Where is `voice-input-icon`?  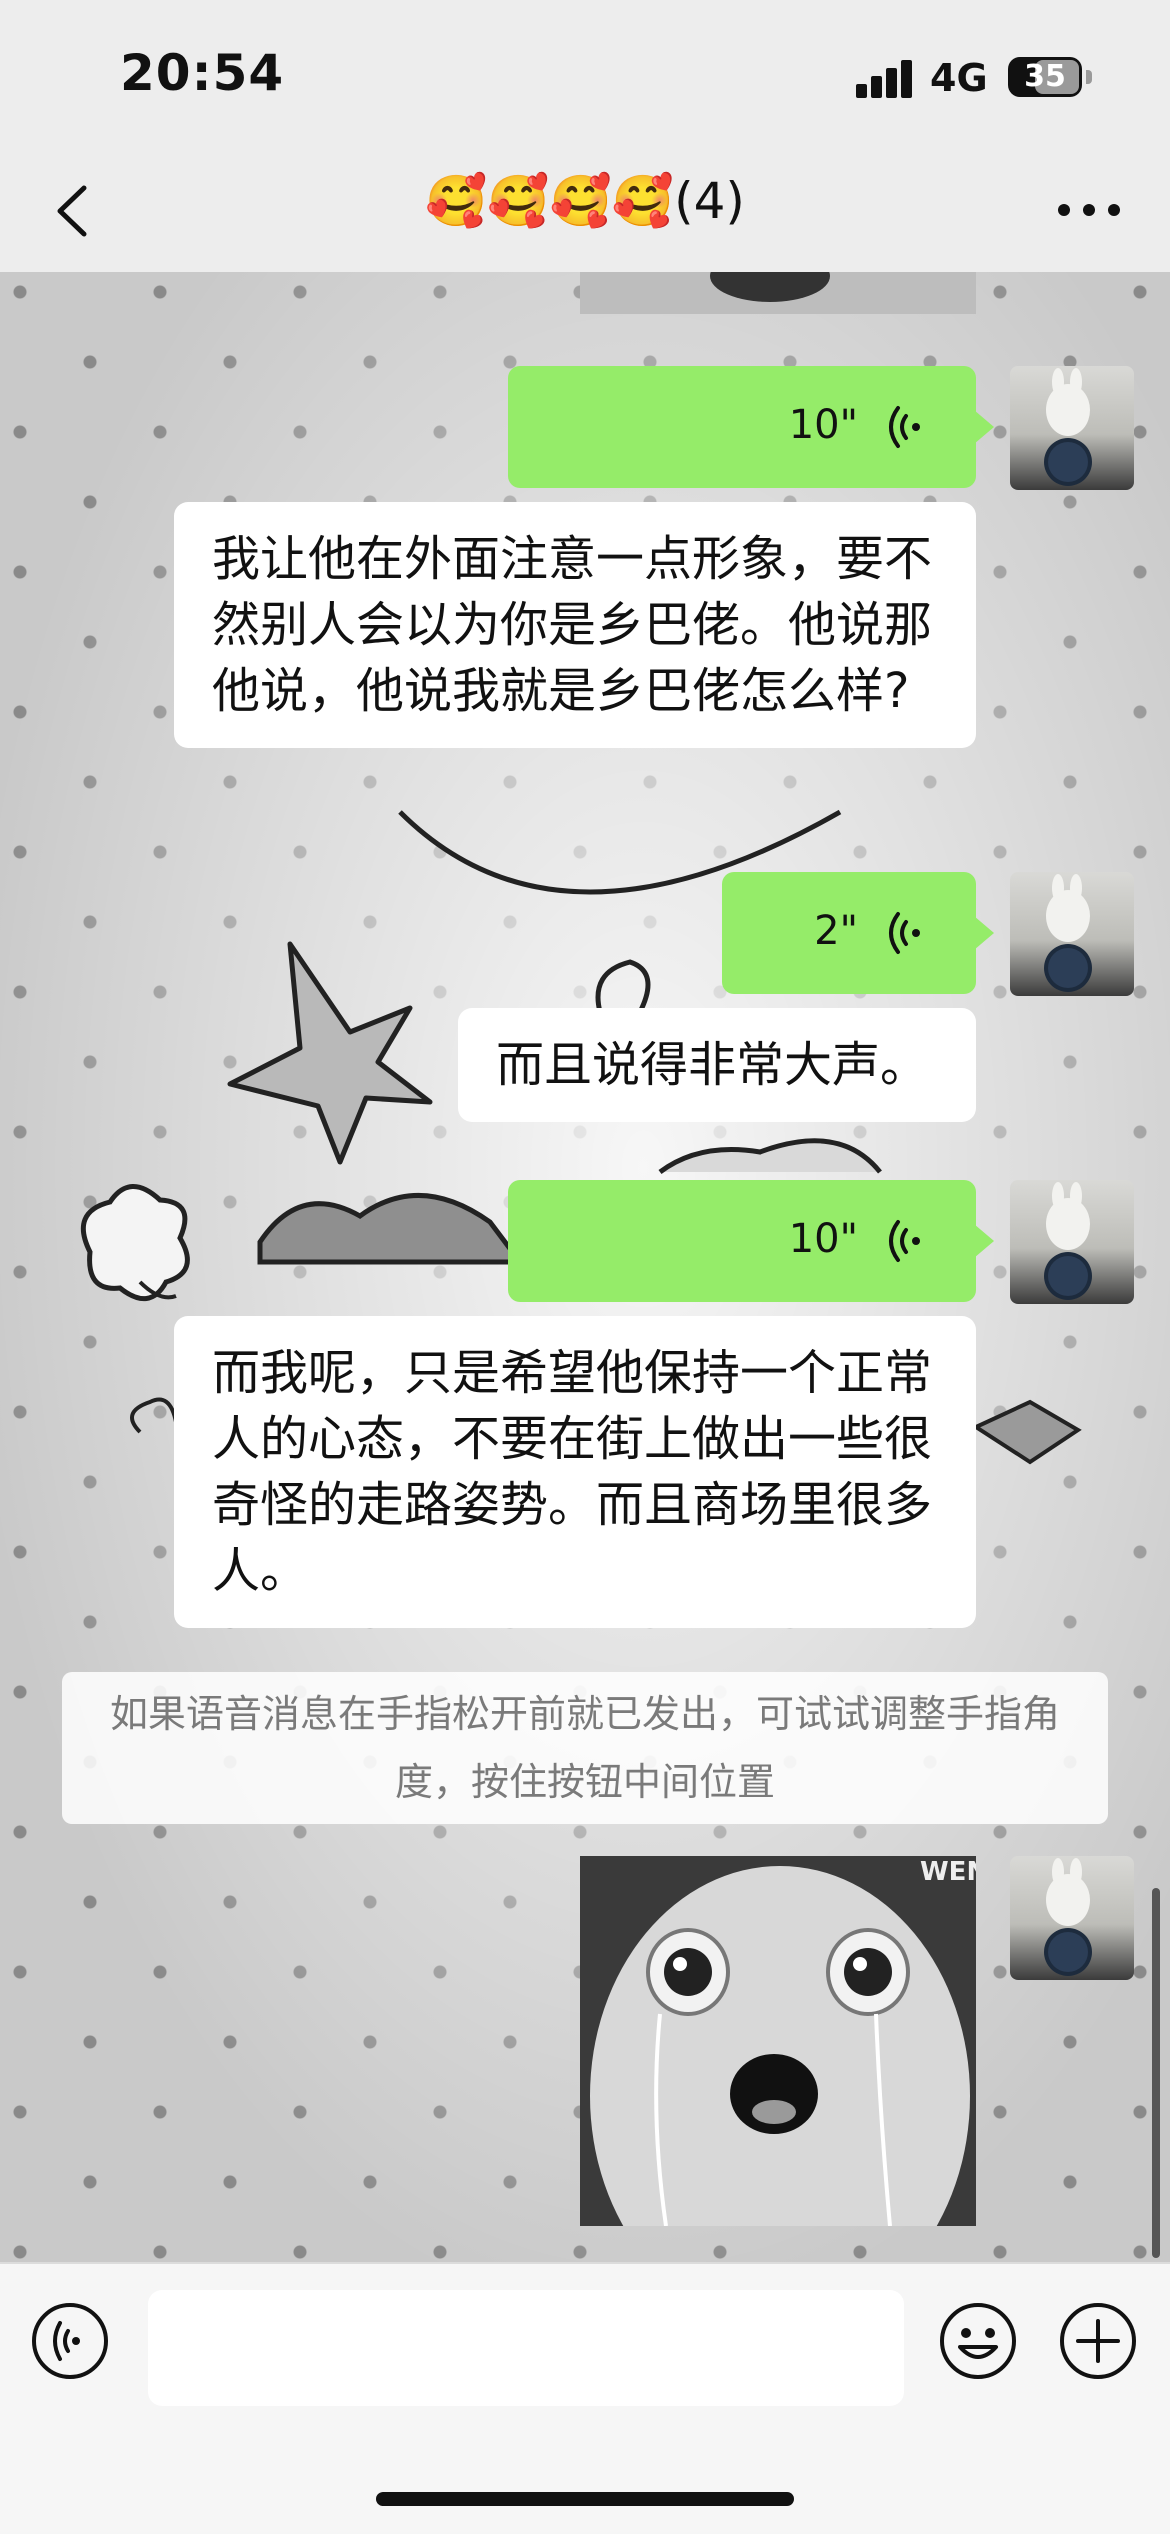 voice-input-icon is located at coordinates (70, 2341).